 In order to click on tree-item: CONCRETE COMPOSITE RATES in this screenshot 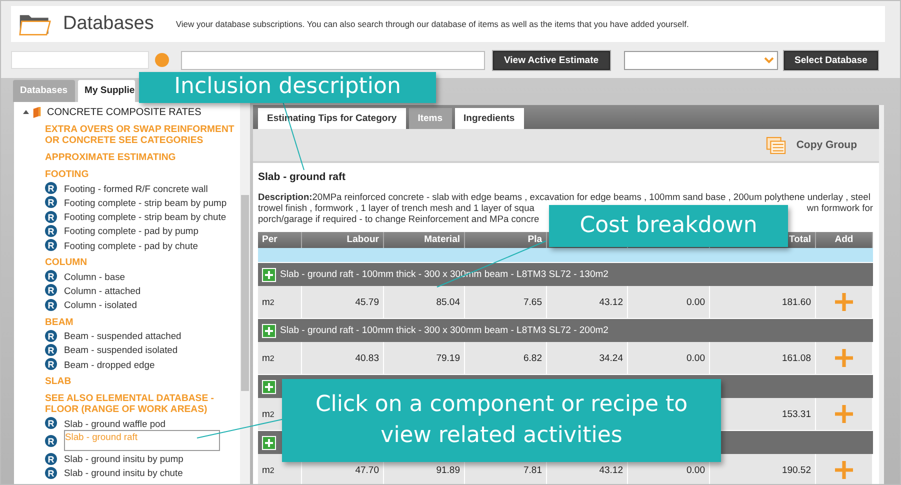, I will do `click(124, 112)`.